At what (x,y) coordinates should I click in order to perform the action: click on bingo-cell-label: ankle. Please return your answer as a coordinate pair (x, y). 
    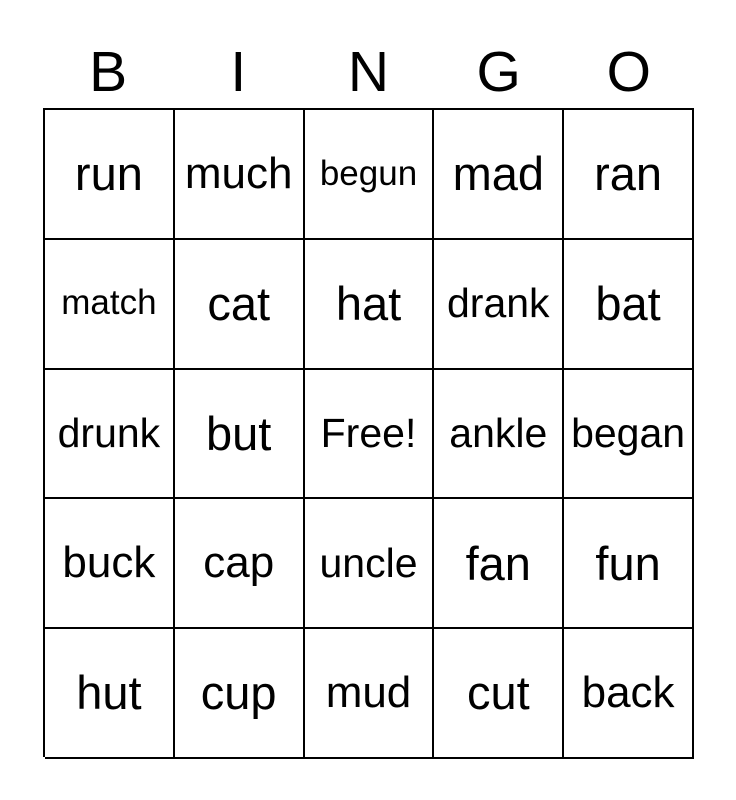
    Looking at the image, I should click on (498, 432).